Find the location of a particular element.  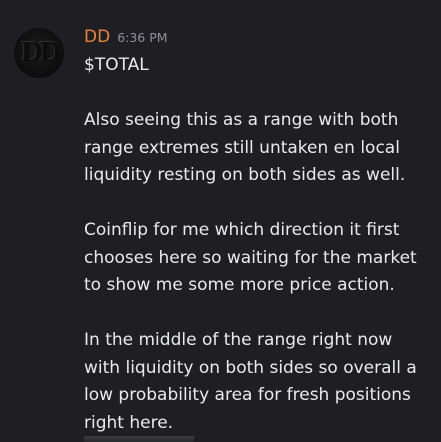

avatar: DD is located at coordinates (39, 53).